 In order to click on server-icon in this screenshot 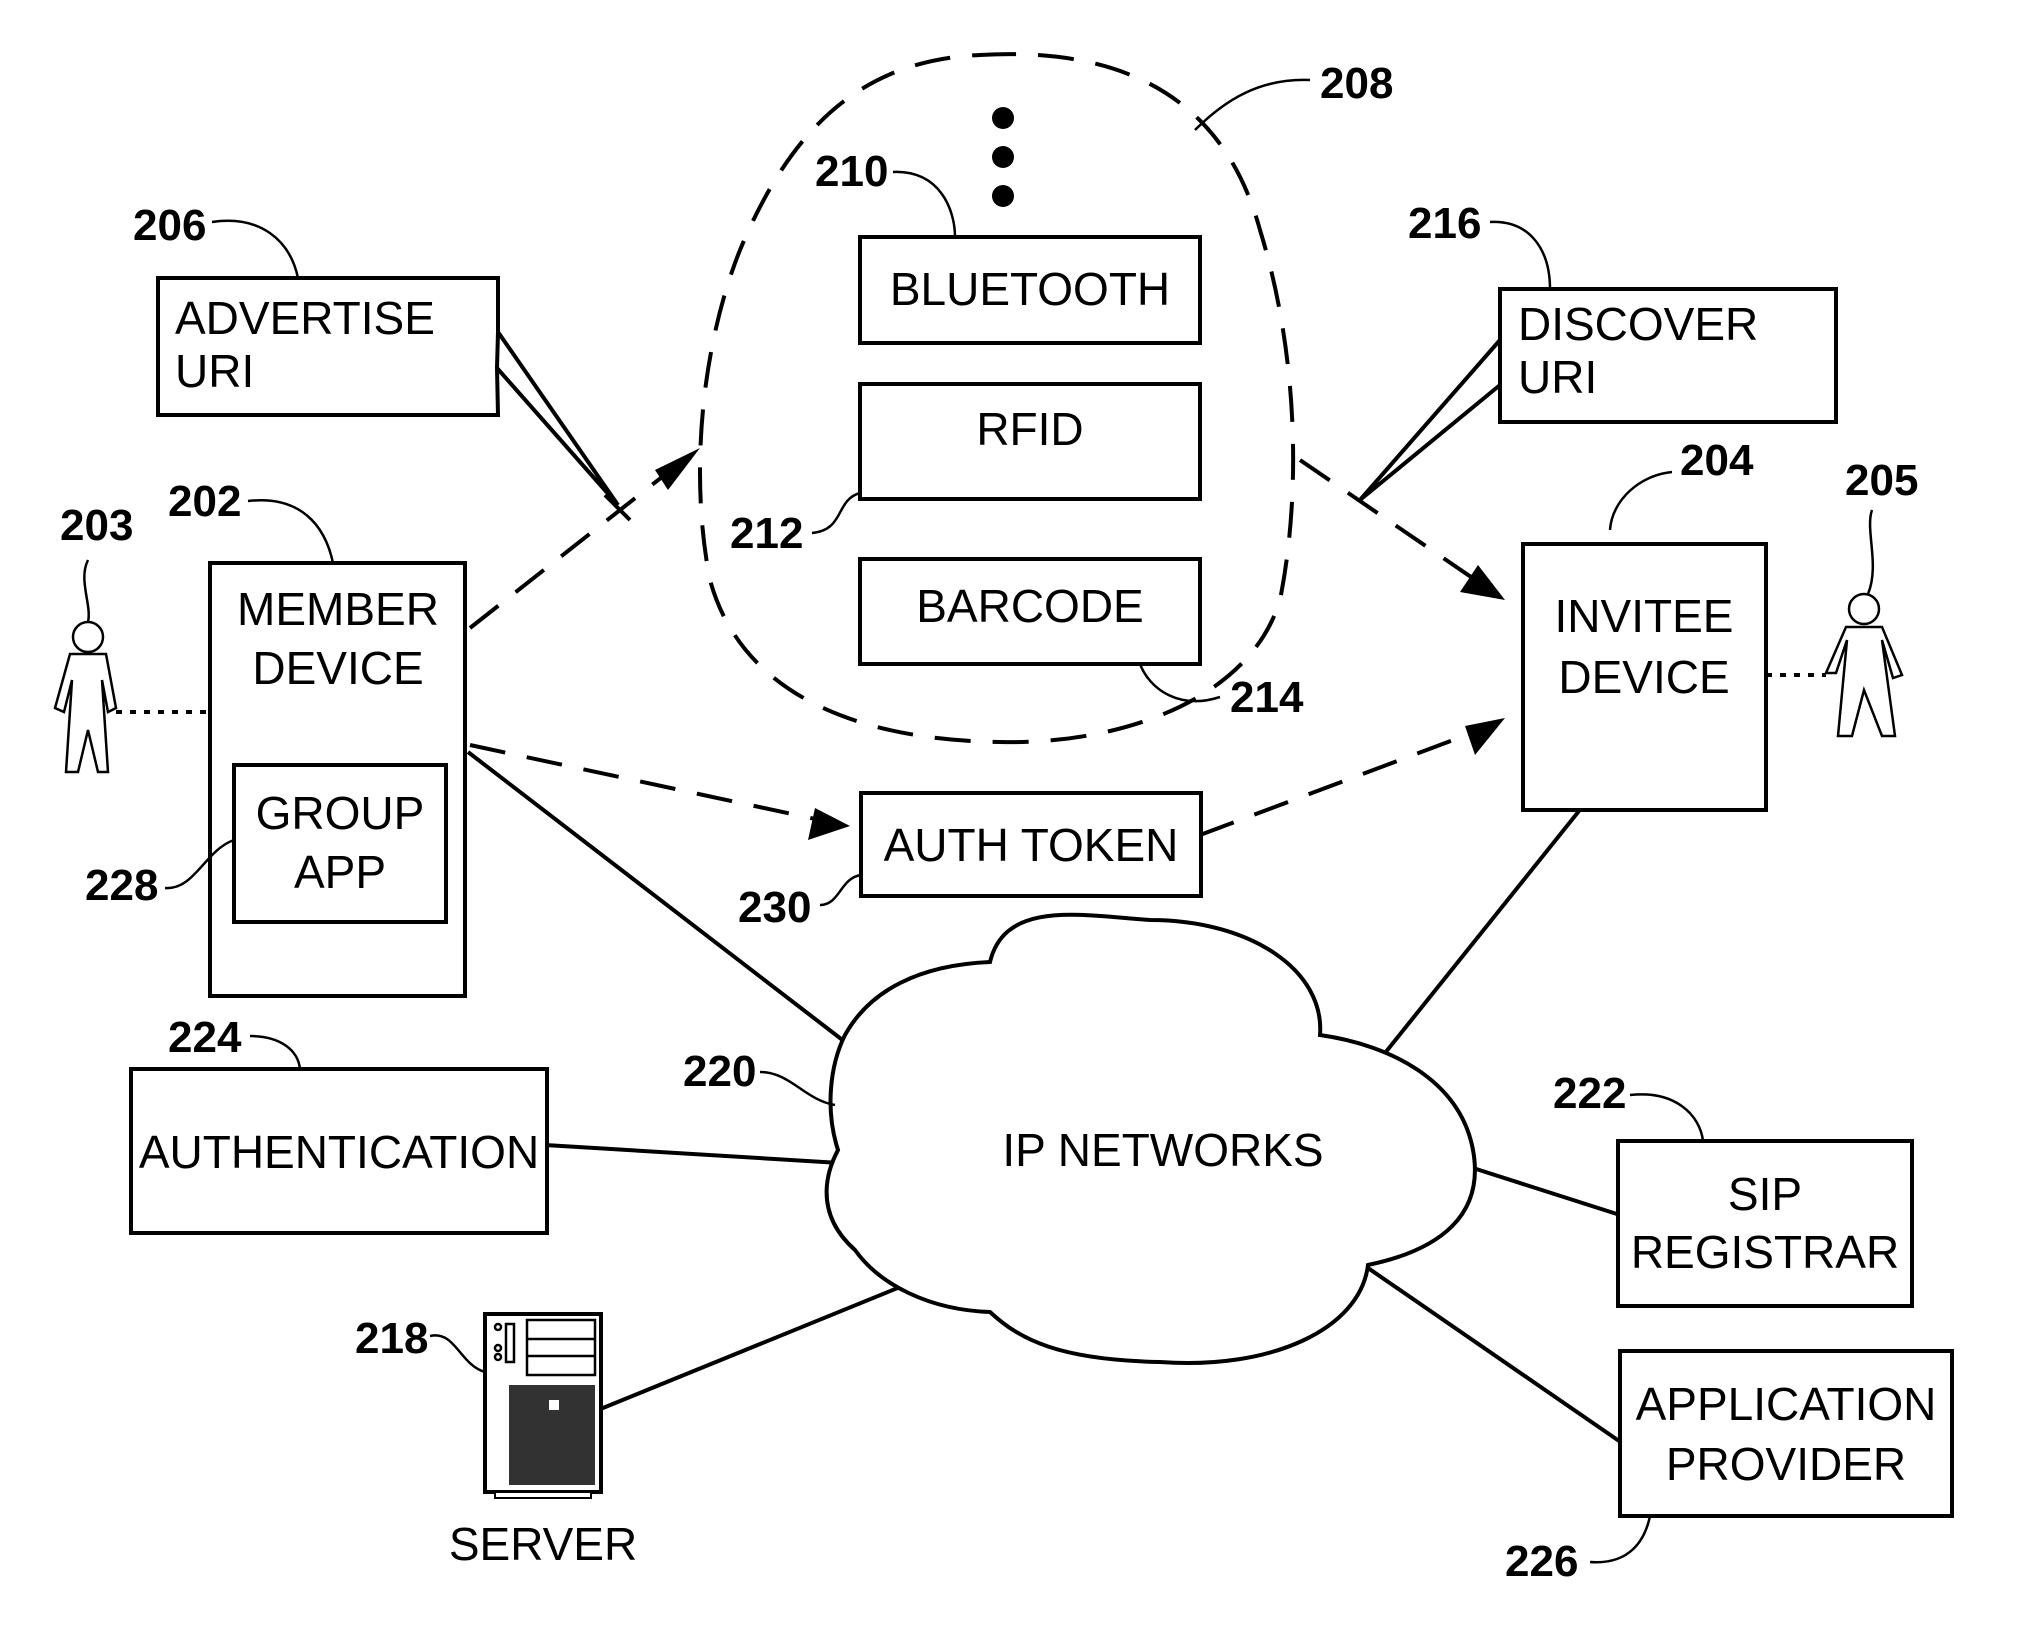, I will do `click(543, 1405)`.